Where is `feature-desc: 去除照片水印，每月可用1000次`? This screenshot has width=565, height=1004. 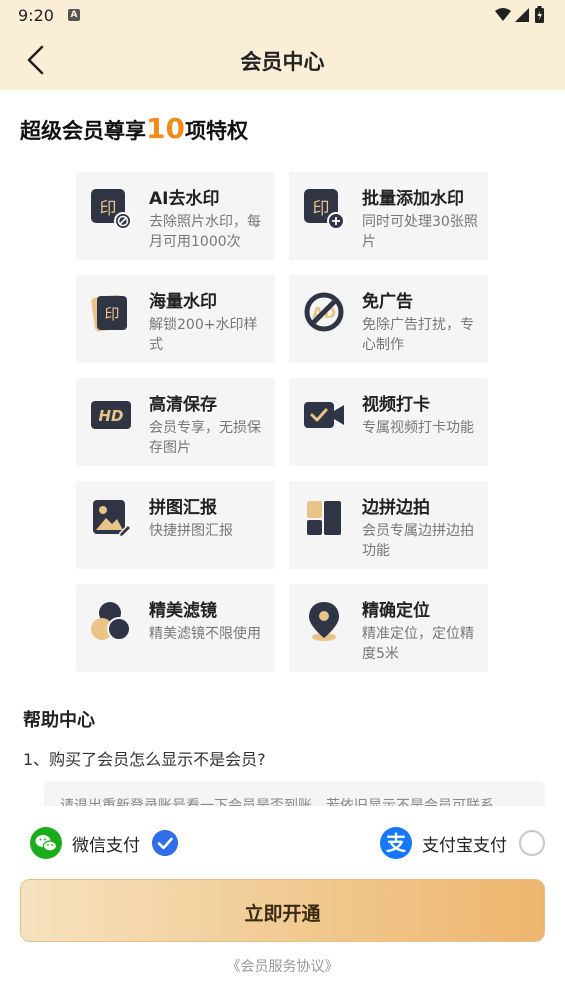
feature-desc: 去除照片水印，每月可用1000次 is located at coordinates (205, 232).